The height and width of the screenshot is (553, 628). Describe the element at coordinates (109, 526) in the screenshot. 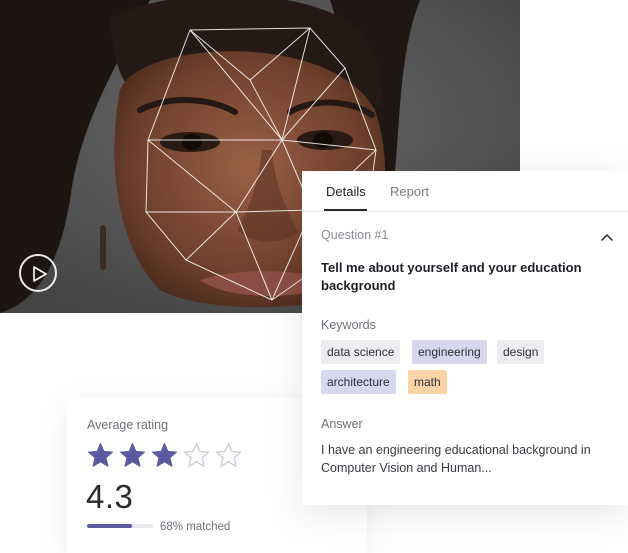

I see `match-progress-fill` at that location.